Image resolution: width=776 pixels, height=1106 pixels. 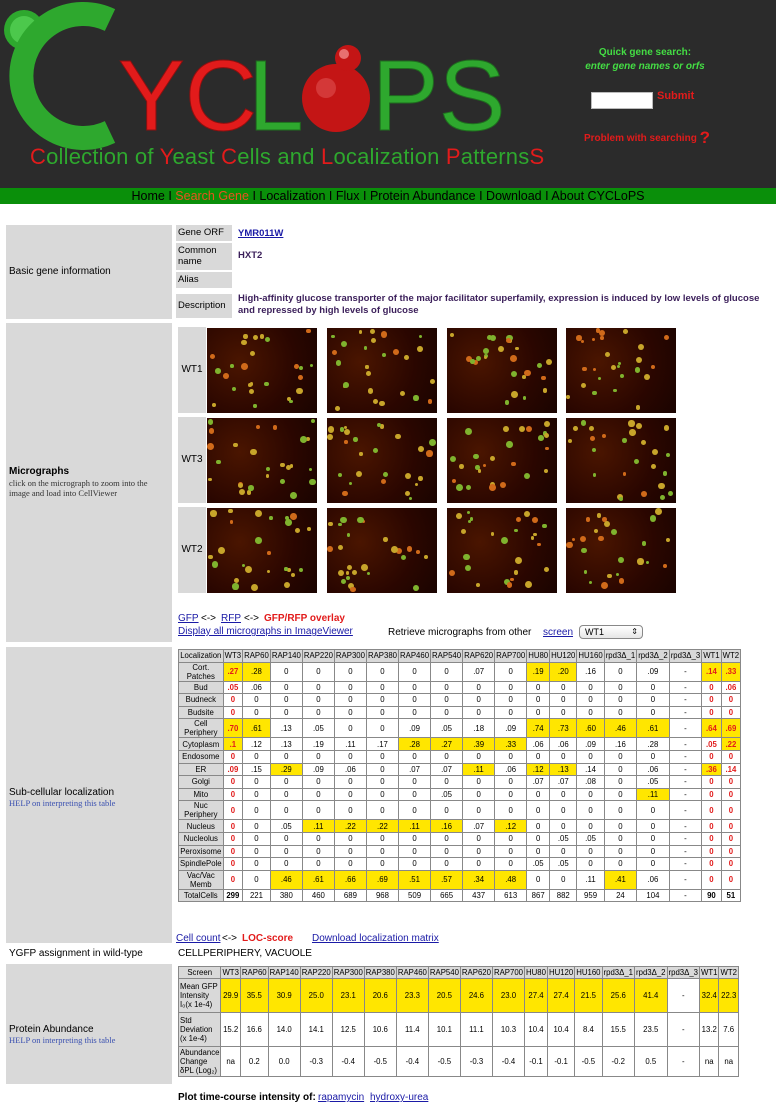 What do you see at coordinates (231, 618) in the screenshot?
I see `rfp-link: RFP` at bounding box center [231, 618].